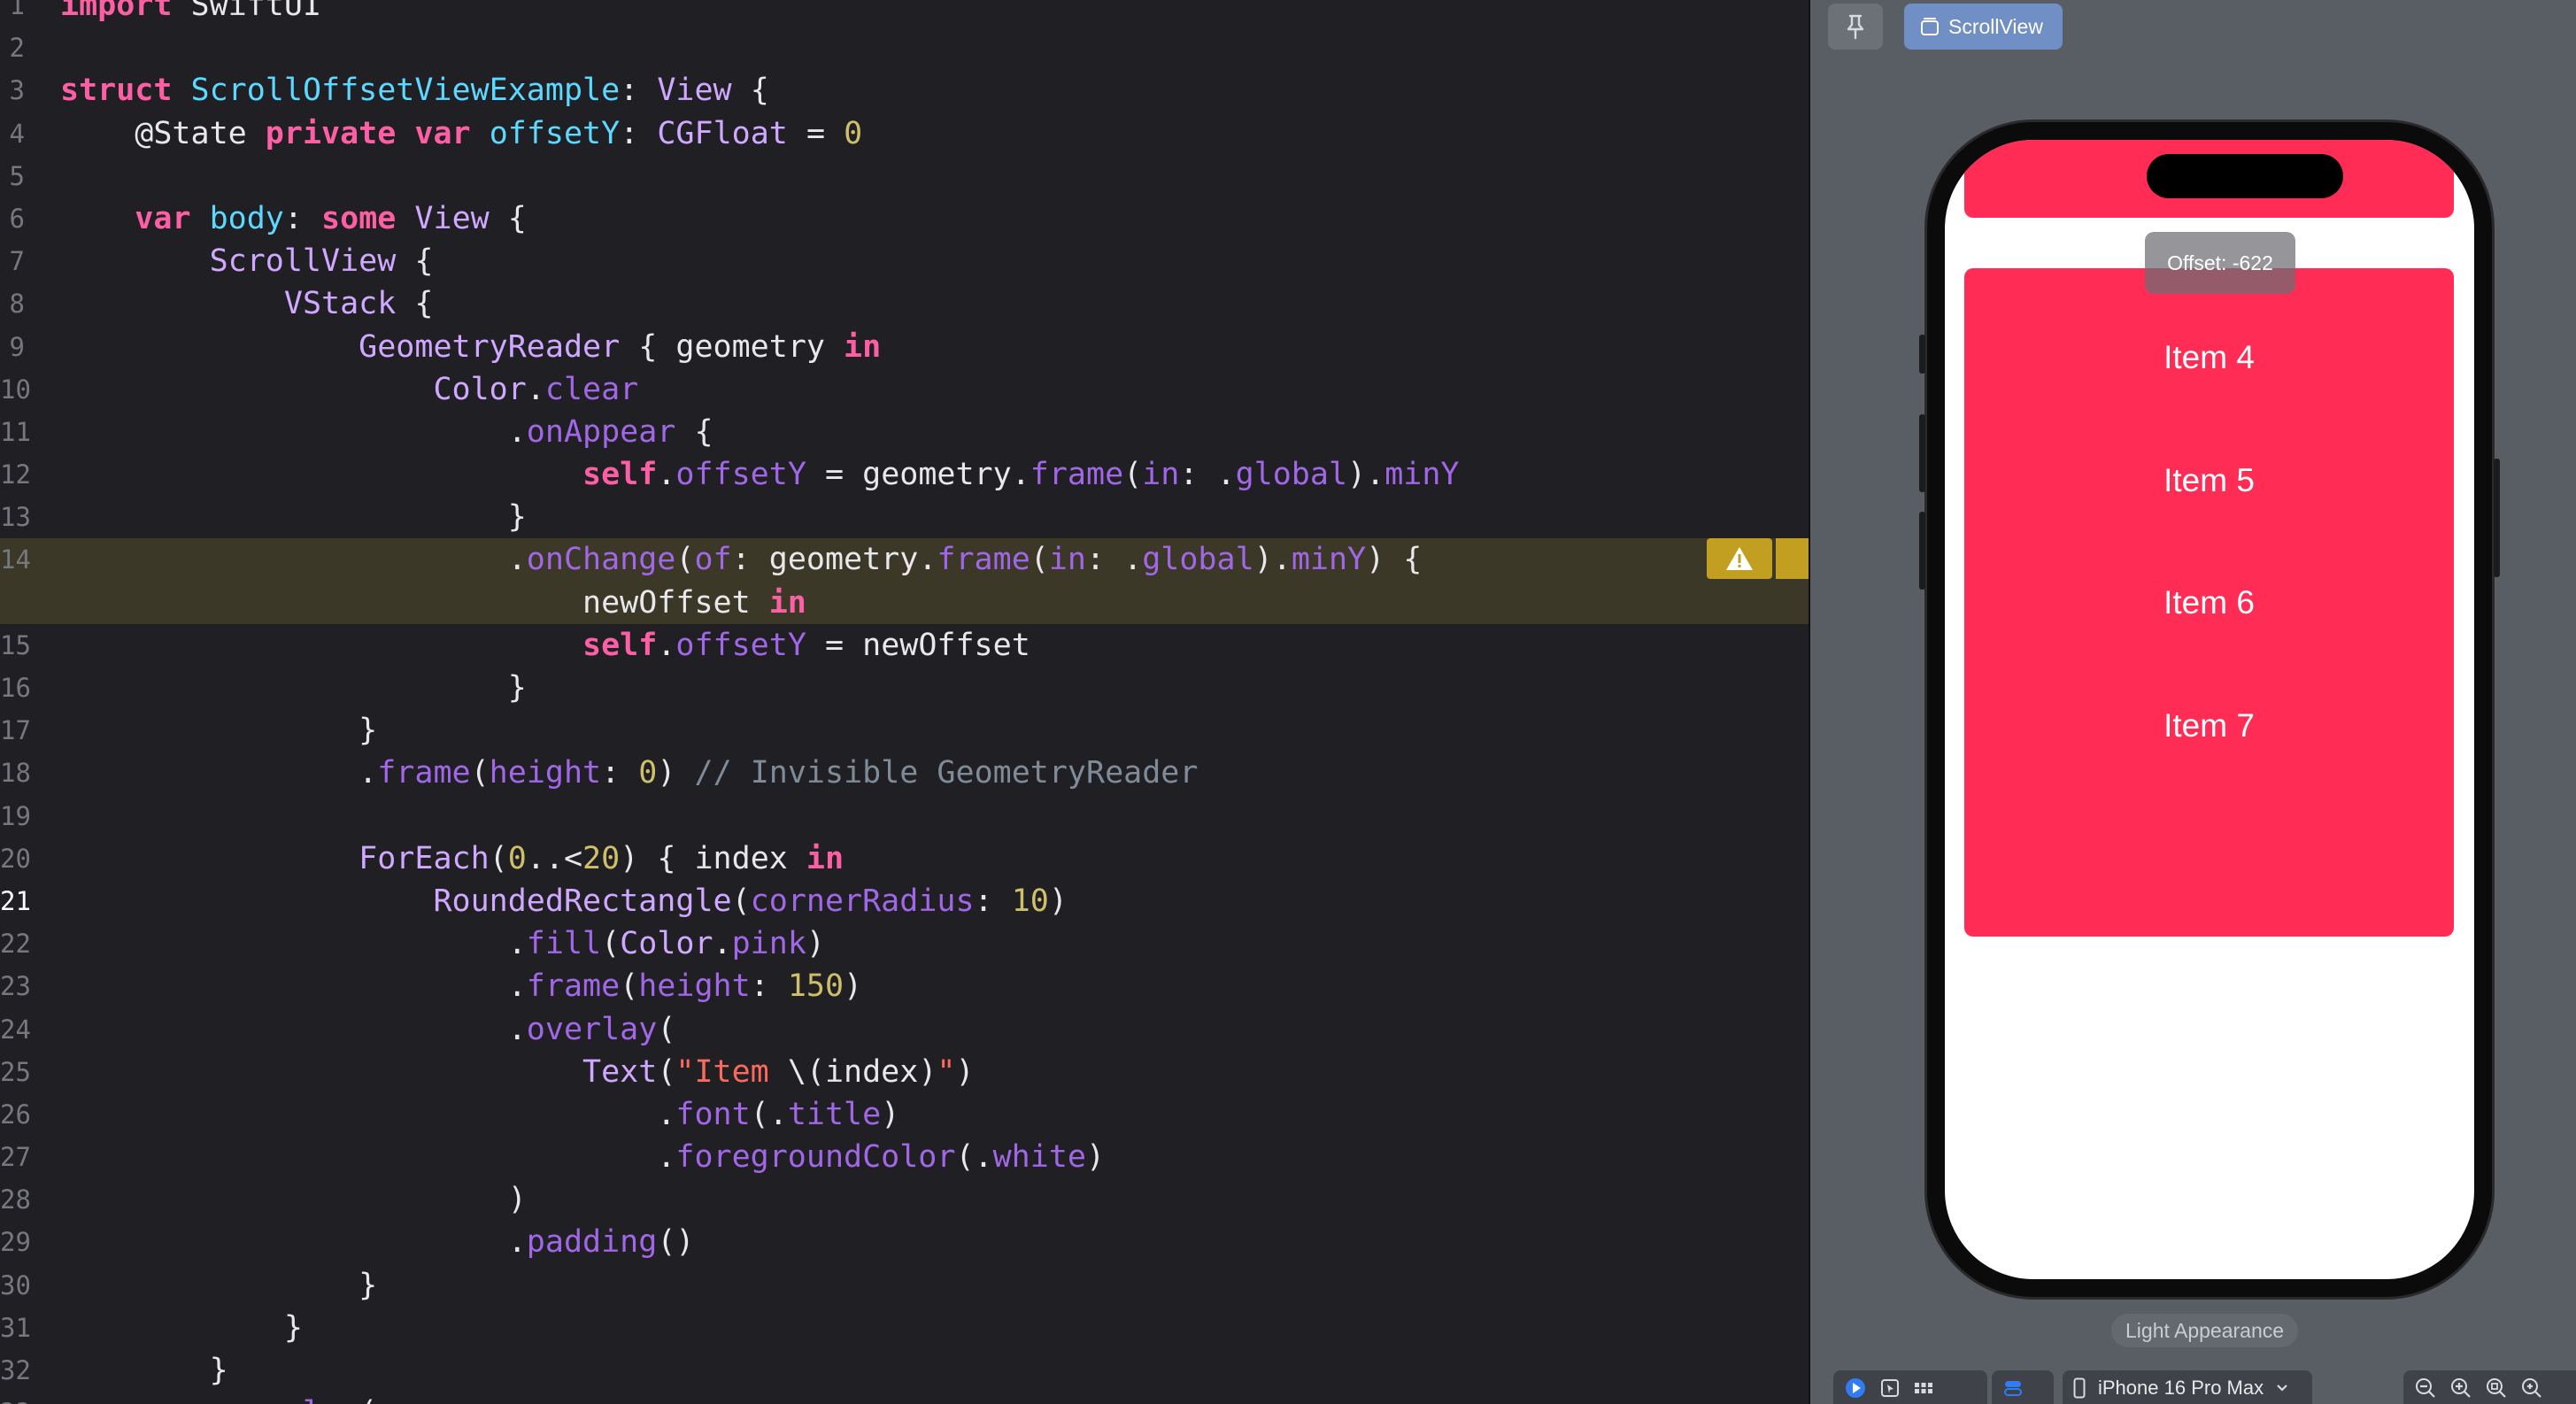  What do you see at coordinates (750, 91) in the screenshot?
I see `code-token: {` at bounding box center [750, 91].